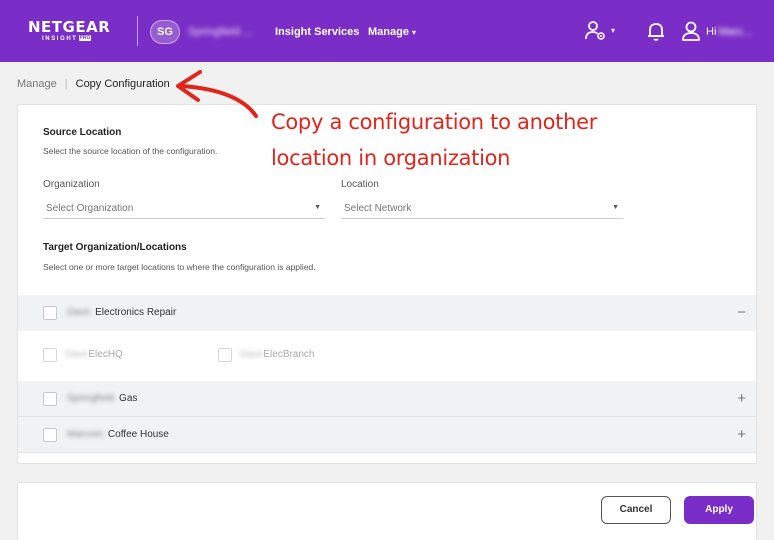 Image resolution: width=774 pixels, height=540 pixels. Describe the element at coordinates (82, 132) in the screenshot. I see `source-location-title: Source Location` at that location.